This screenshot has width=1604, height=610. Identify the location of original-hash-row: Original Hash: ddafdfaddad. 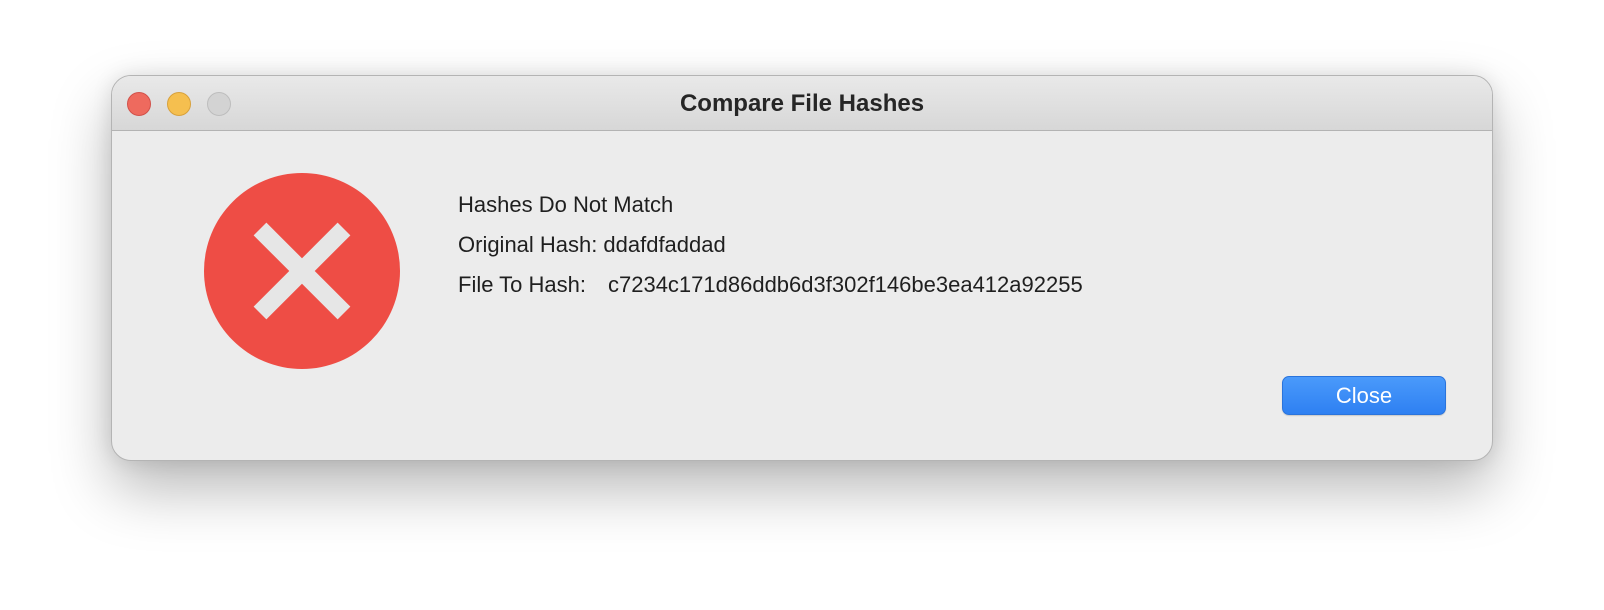
(592, 245).